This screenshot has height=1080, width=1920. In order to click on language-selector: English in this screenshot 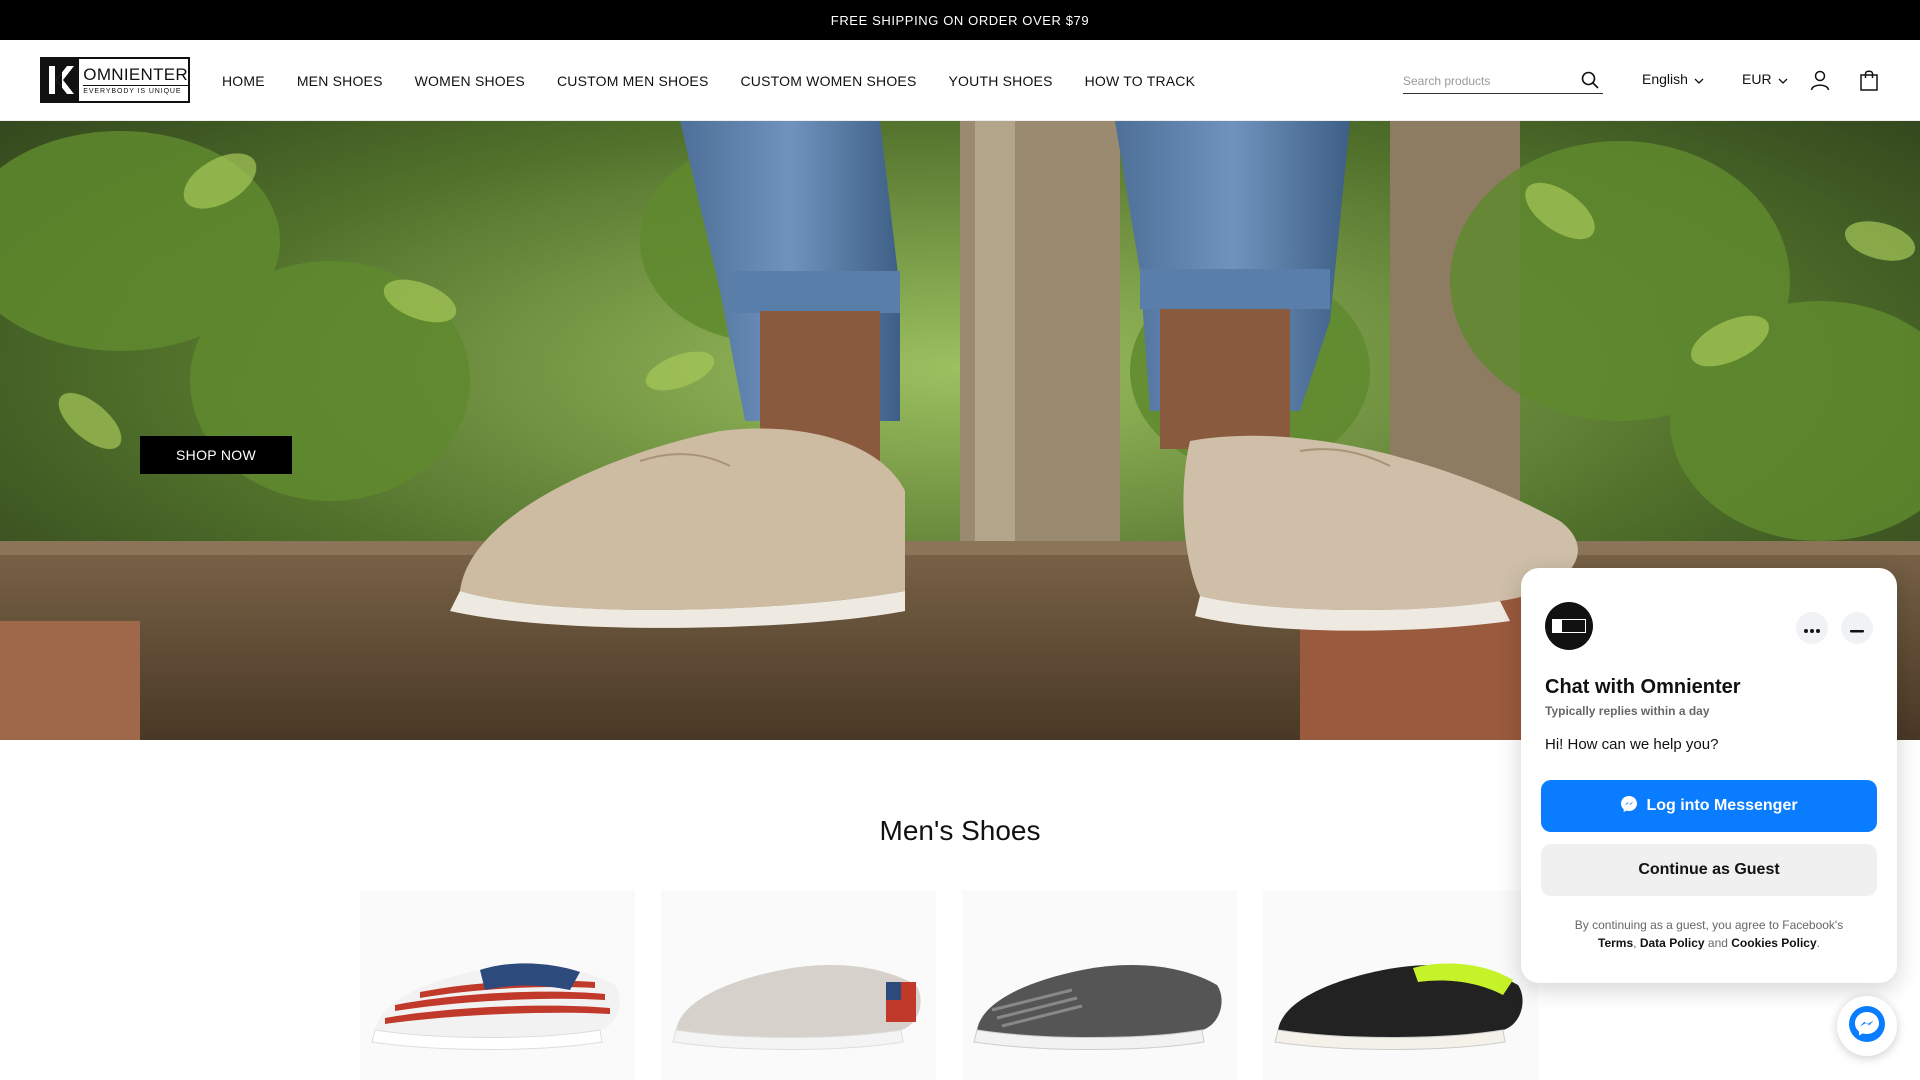, I will do `click(1673, 79)`.